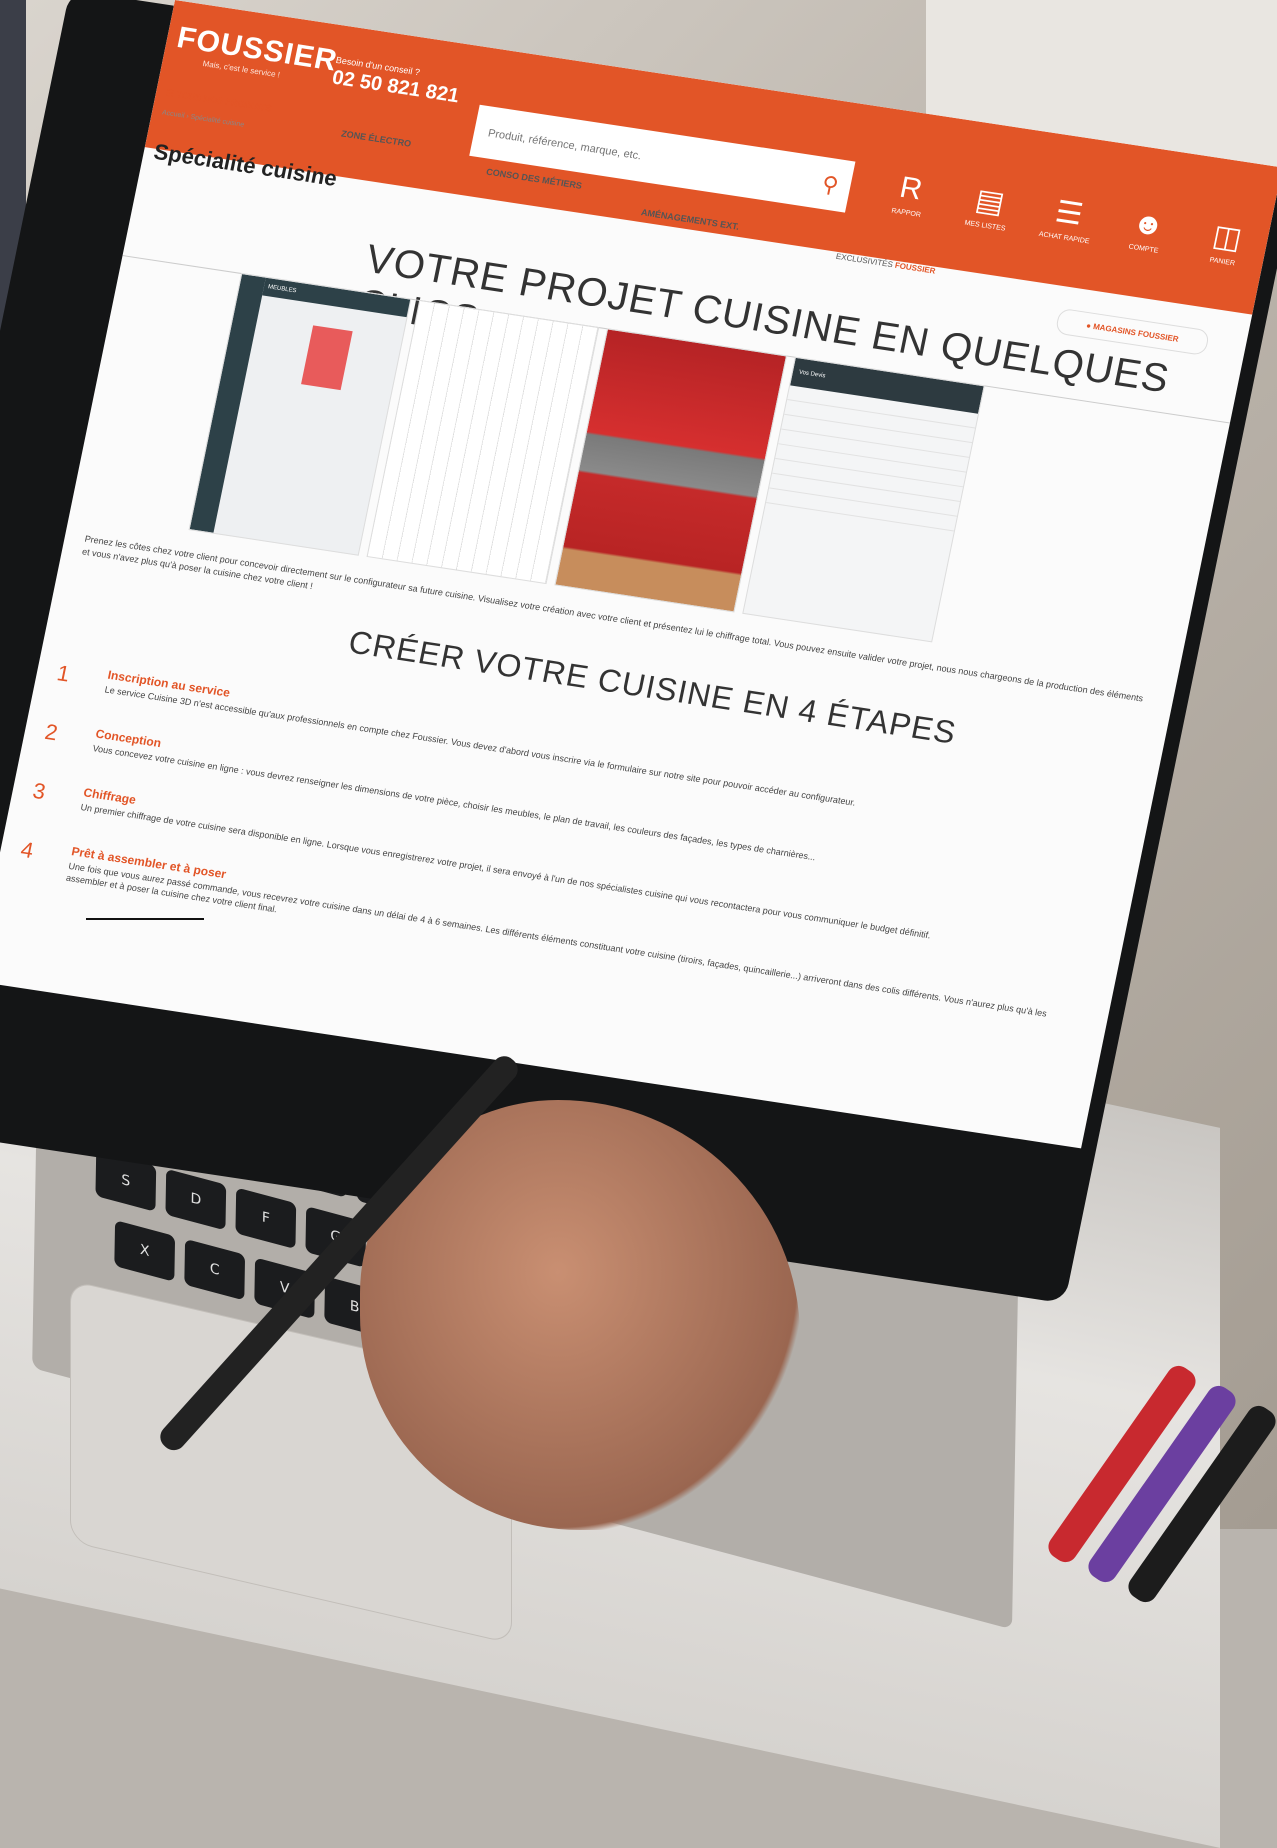 This screenshot has width=1277, height=1848. I want to click on nav-amenagements: AMÉNAGEMENTS EXT., so click(690, 219).